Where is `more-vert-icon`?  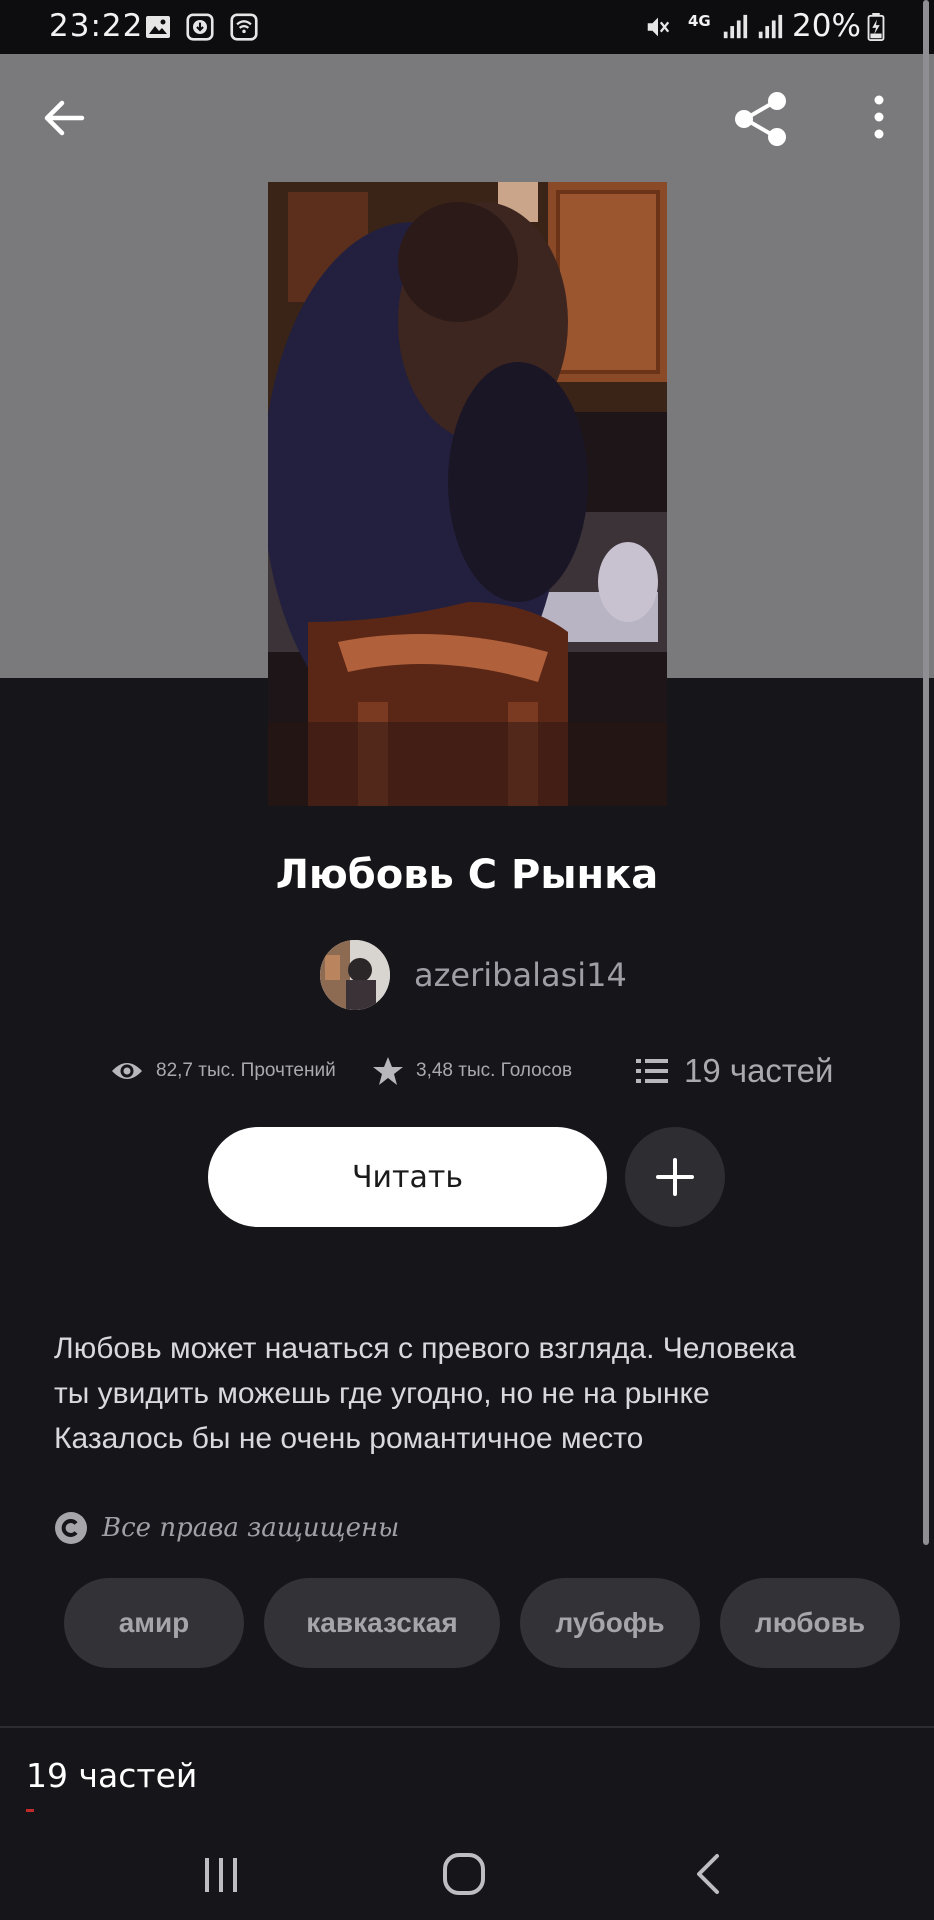 more-vert-icon is located at coordinates (879, 117).